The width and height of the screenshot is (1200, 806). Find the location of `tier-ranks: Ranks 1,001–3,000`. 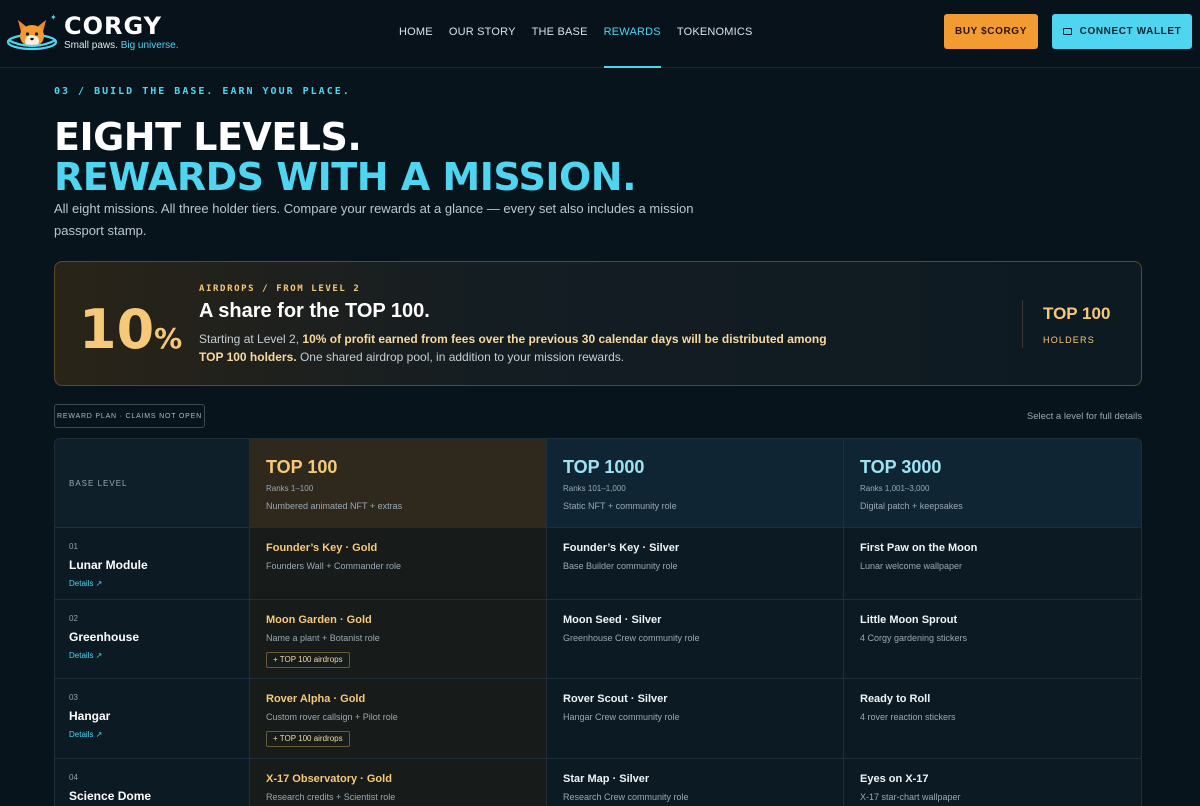

tier-ranks: Ranks 1,001–3,000 is located at coordinates (895, 488).